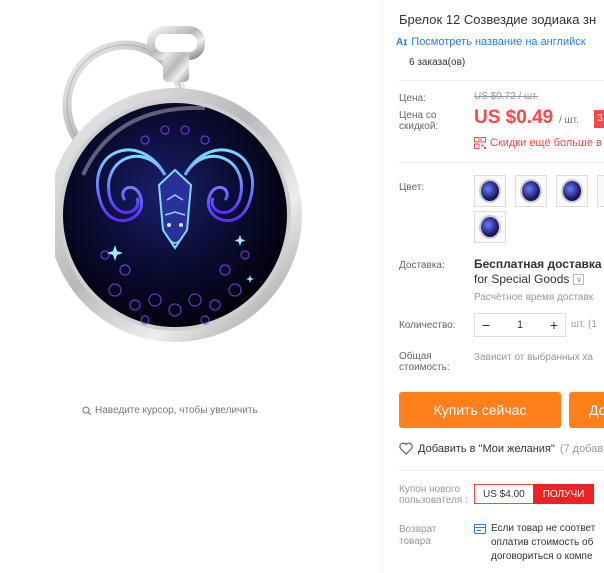 Image resolution: width=604 pixels, height=573 pixels. Describe the element at coordinates (433, 495) in the screenshot. I see `new-user-coupon-label: Купон нового пользователя :` at that location.